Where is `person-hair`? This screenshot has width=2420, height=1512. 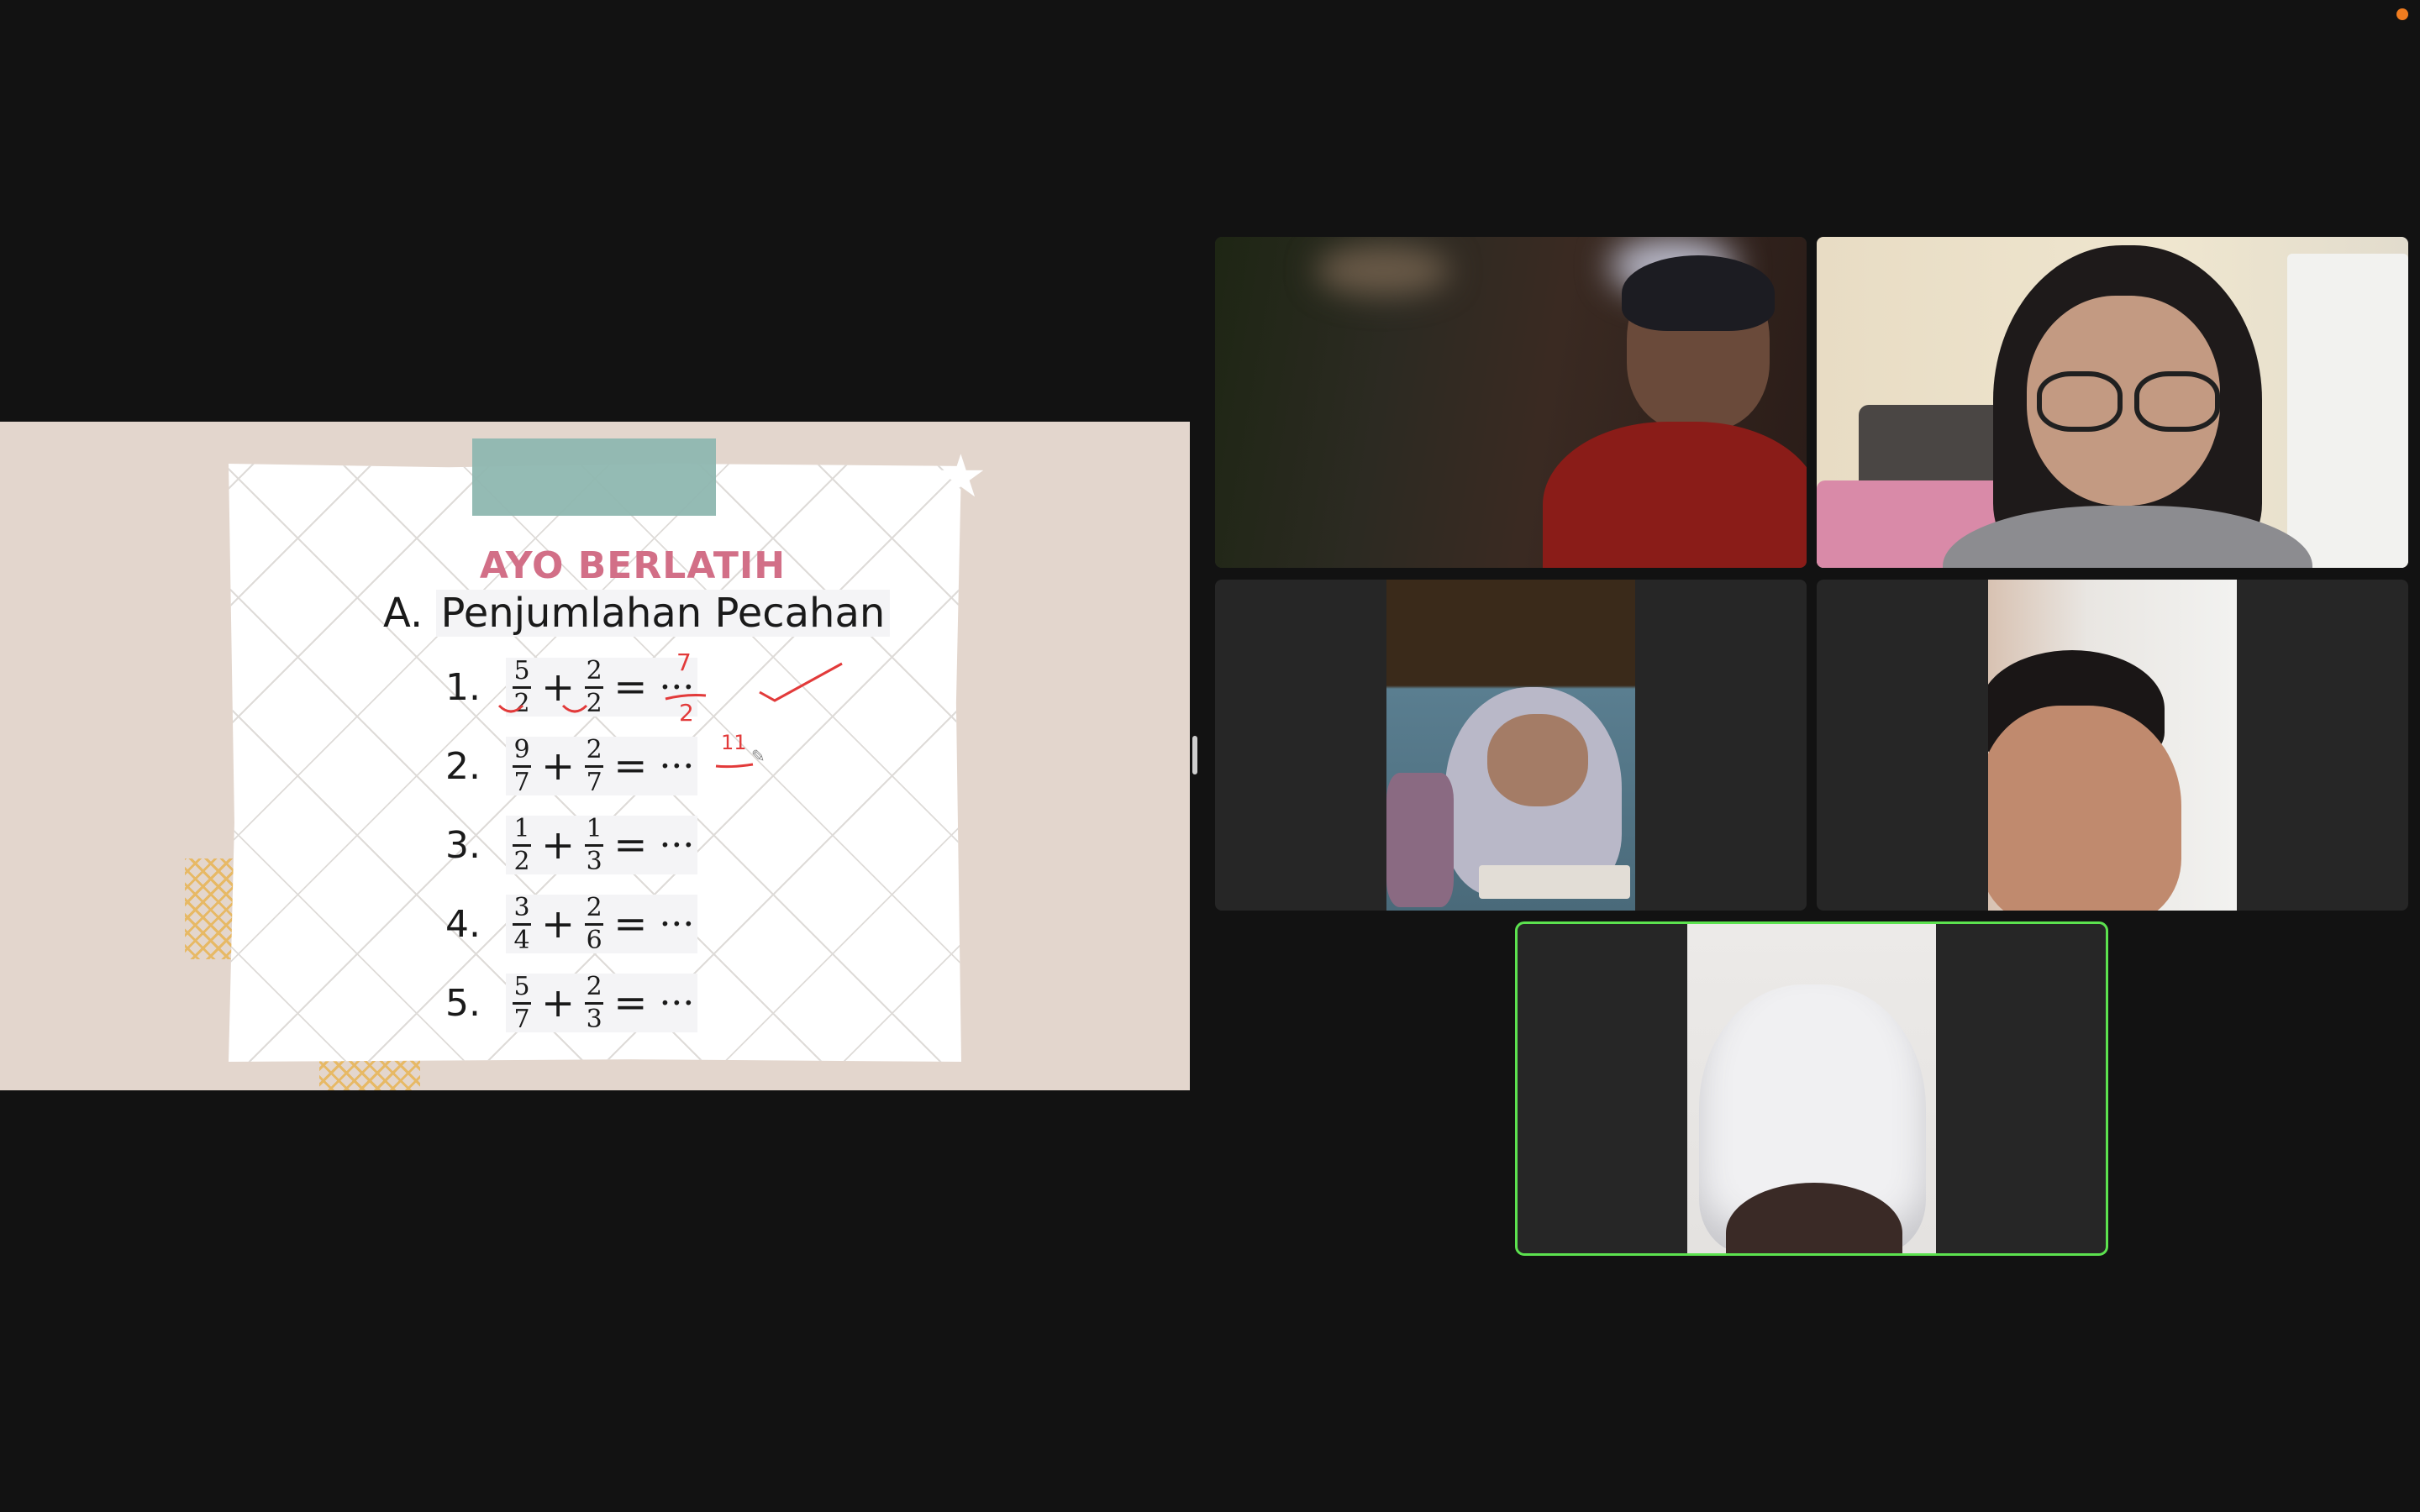 person-hair is located at coordinates (1698, 293).